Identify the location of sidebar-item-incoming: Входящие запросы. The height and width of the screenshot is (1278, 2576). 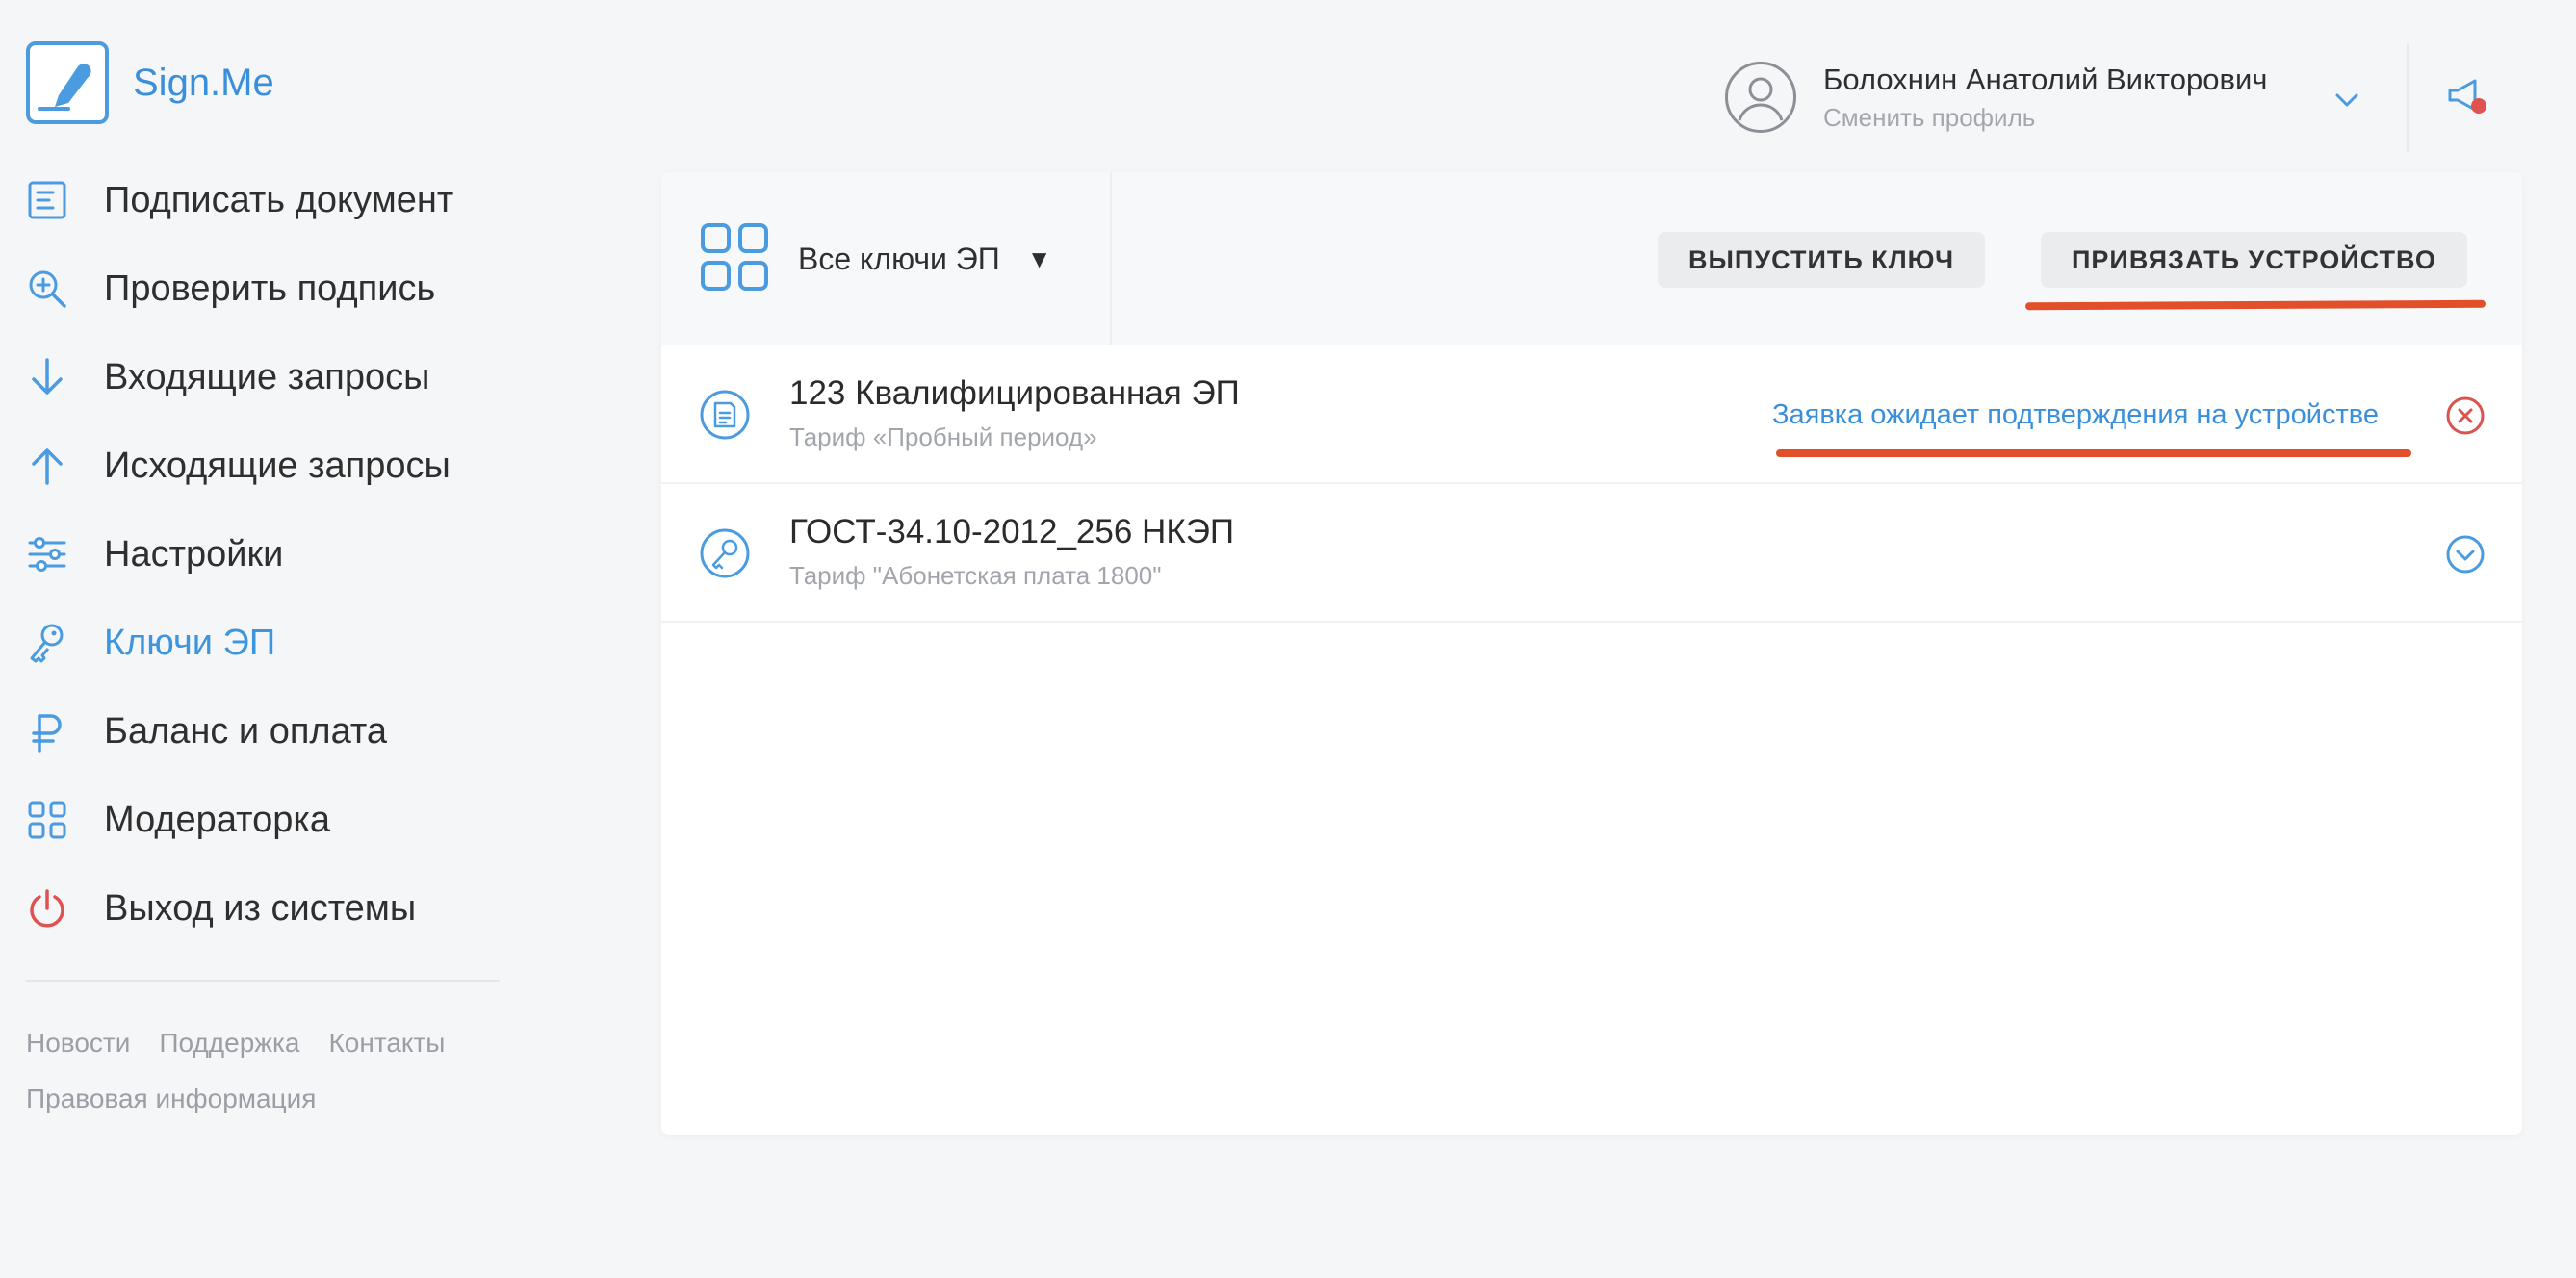
(239, 377).